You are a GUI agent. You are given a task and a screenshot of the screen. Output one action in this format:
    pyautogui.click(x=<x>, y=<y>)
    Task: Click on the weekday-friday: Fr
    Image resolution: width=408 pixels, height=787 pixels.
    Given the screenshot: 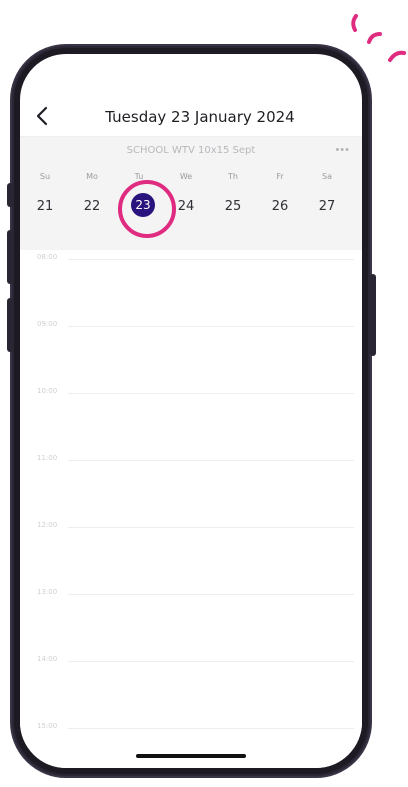 What is the action you would take?
    pyautogui.click(x=280, y=176)
    